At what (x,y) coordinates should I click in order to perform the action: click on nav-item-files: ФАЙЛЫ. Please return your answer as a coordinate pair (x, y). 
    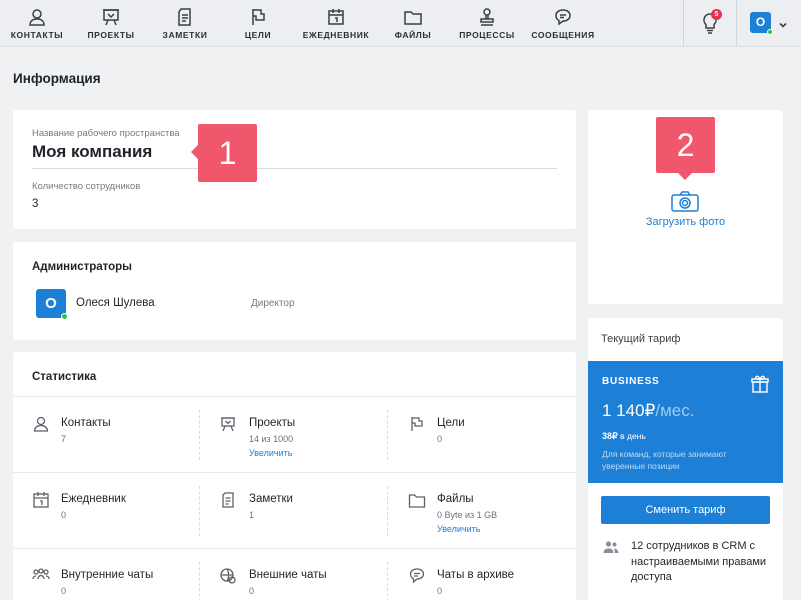
    Looking at the image, I should click on (413, 23).